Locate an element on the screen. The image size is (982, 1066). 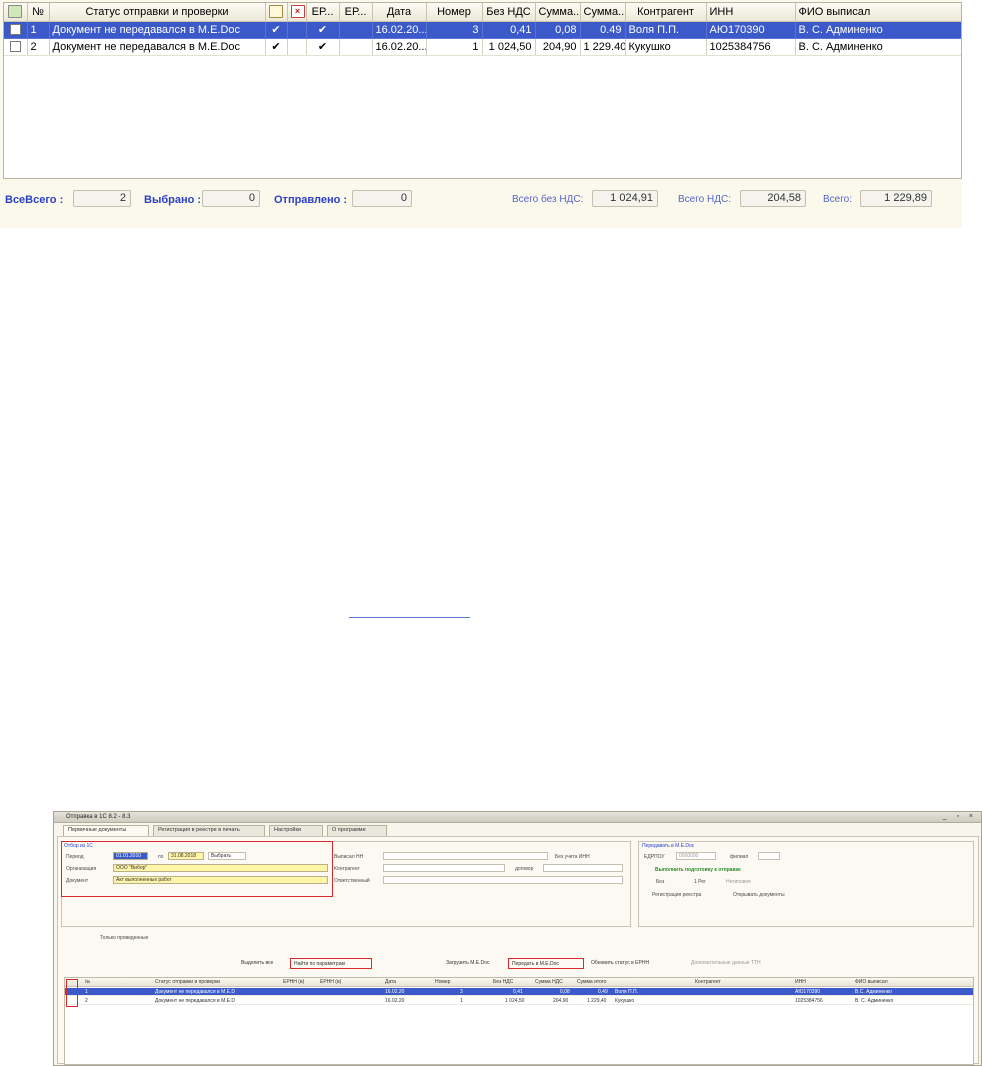
total-vat-field: 204,58 is located at coordinates (773, 198).